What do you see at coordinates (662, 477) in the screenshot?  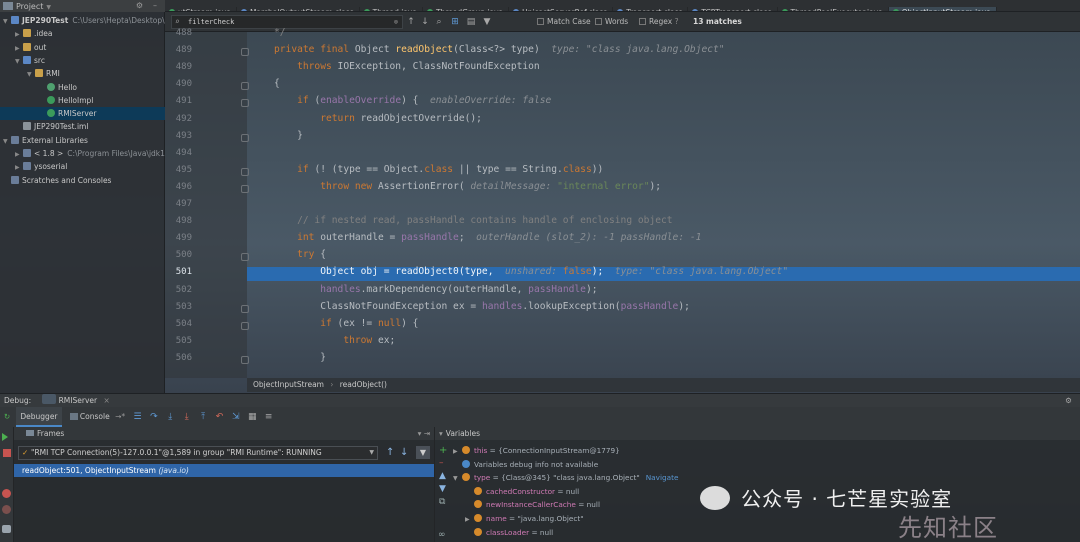 I see `navigate-link: Navigate` at bounding box center [662, 477].